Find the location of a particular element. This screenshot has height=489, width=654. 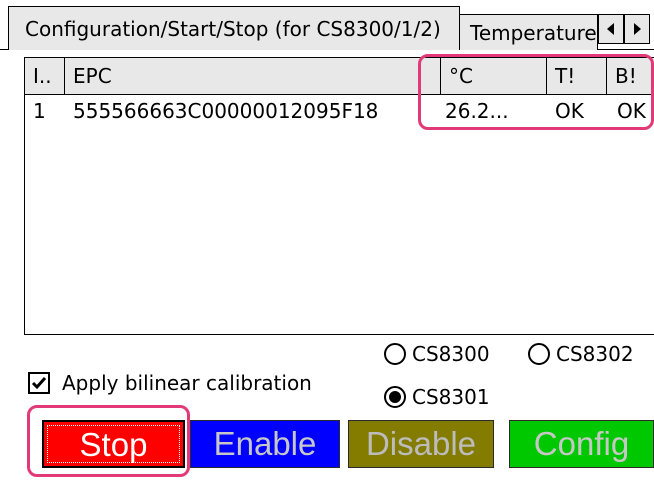

cell-epc: 555566663C00000012095F18 is located at coordinates (226, 111).